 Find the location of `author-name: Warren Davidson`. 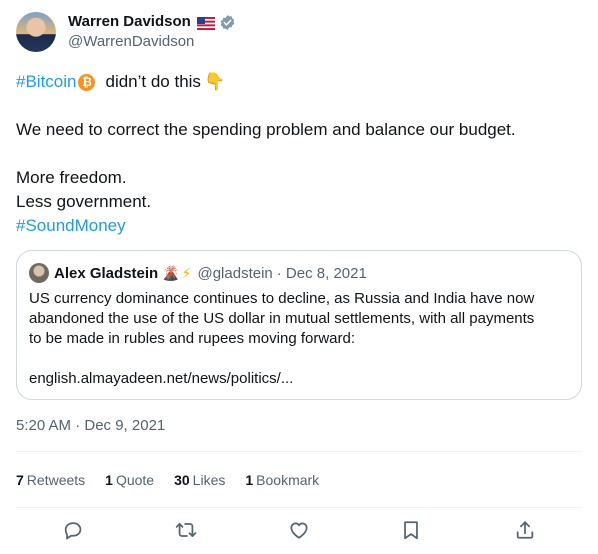

author-name: Warren Davidson is located at coordinates (129, 22).